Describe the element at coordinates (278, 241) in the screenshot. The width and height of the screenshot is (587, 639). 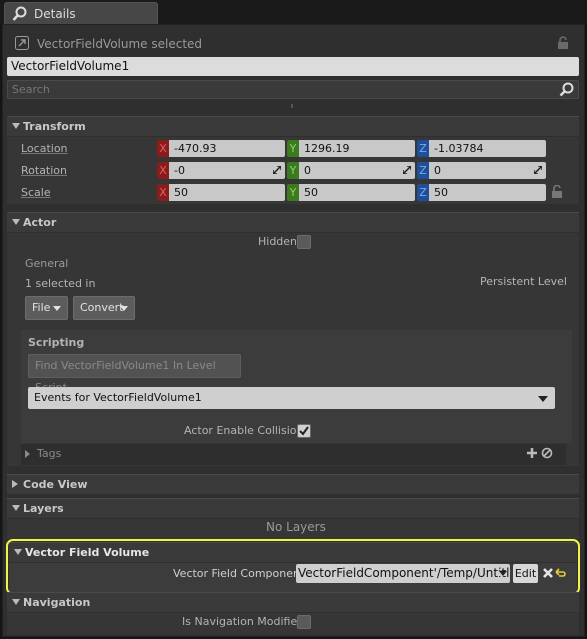
I see `hidden-label: Hidden` at that location.